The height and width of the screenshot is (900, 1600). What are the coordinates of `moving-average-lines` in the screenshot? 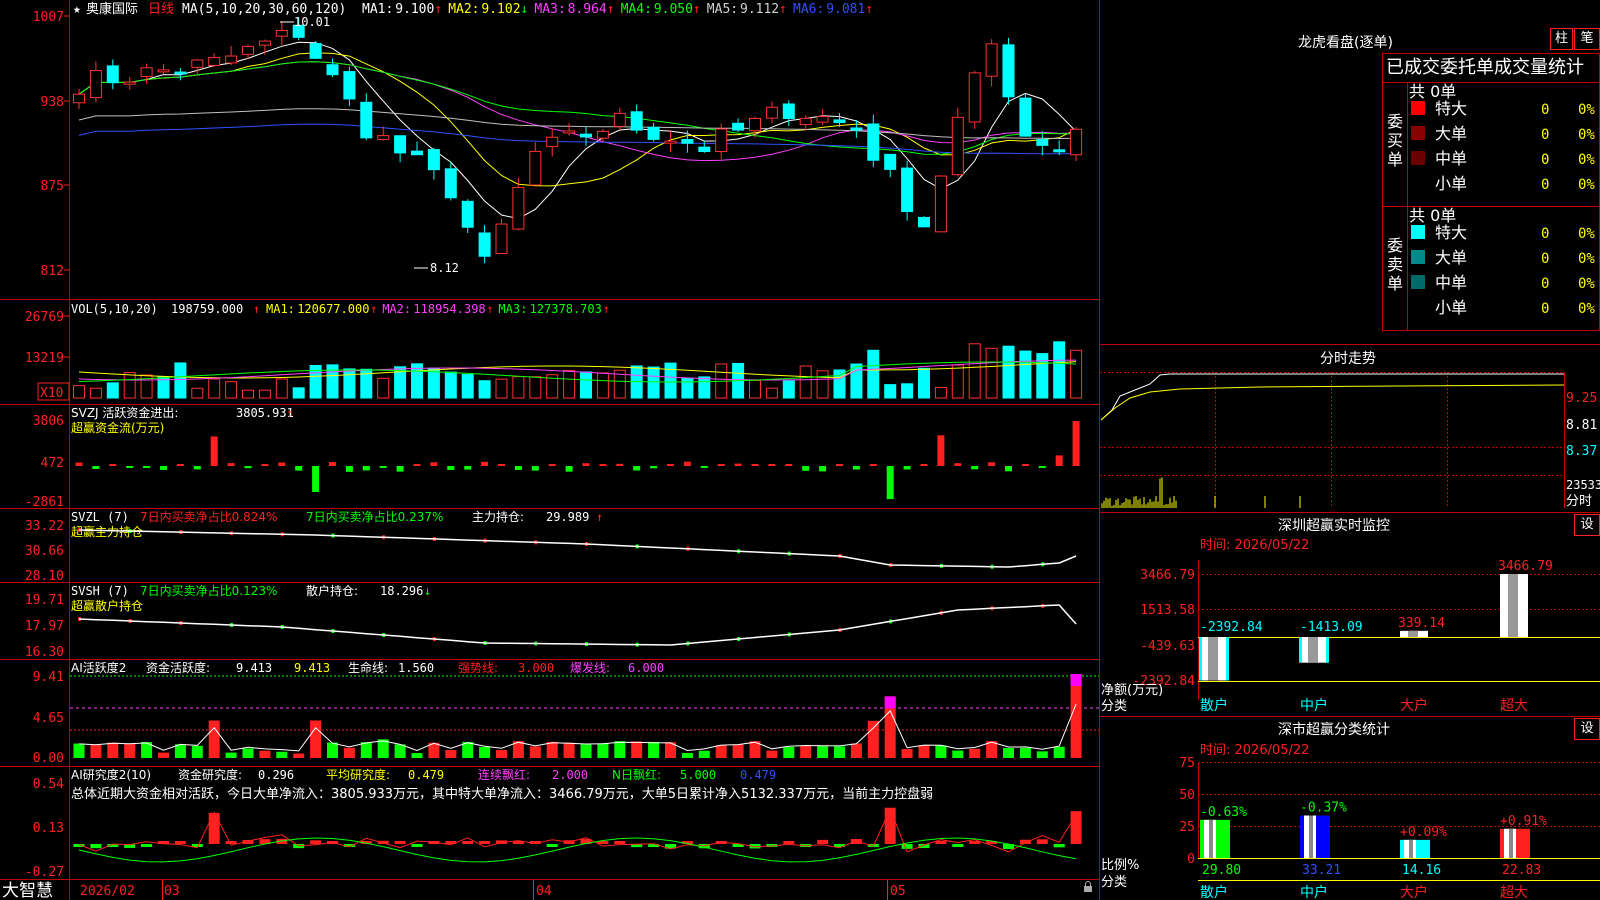 It's located at (577, 130).